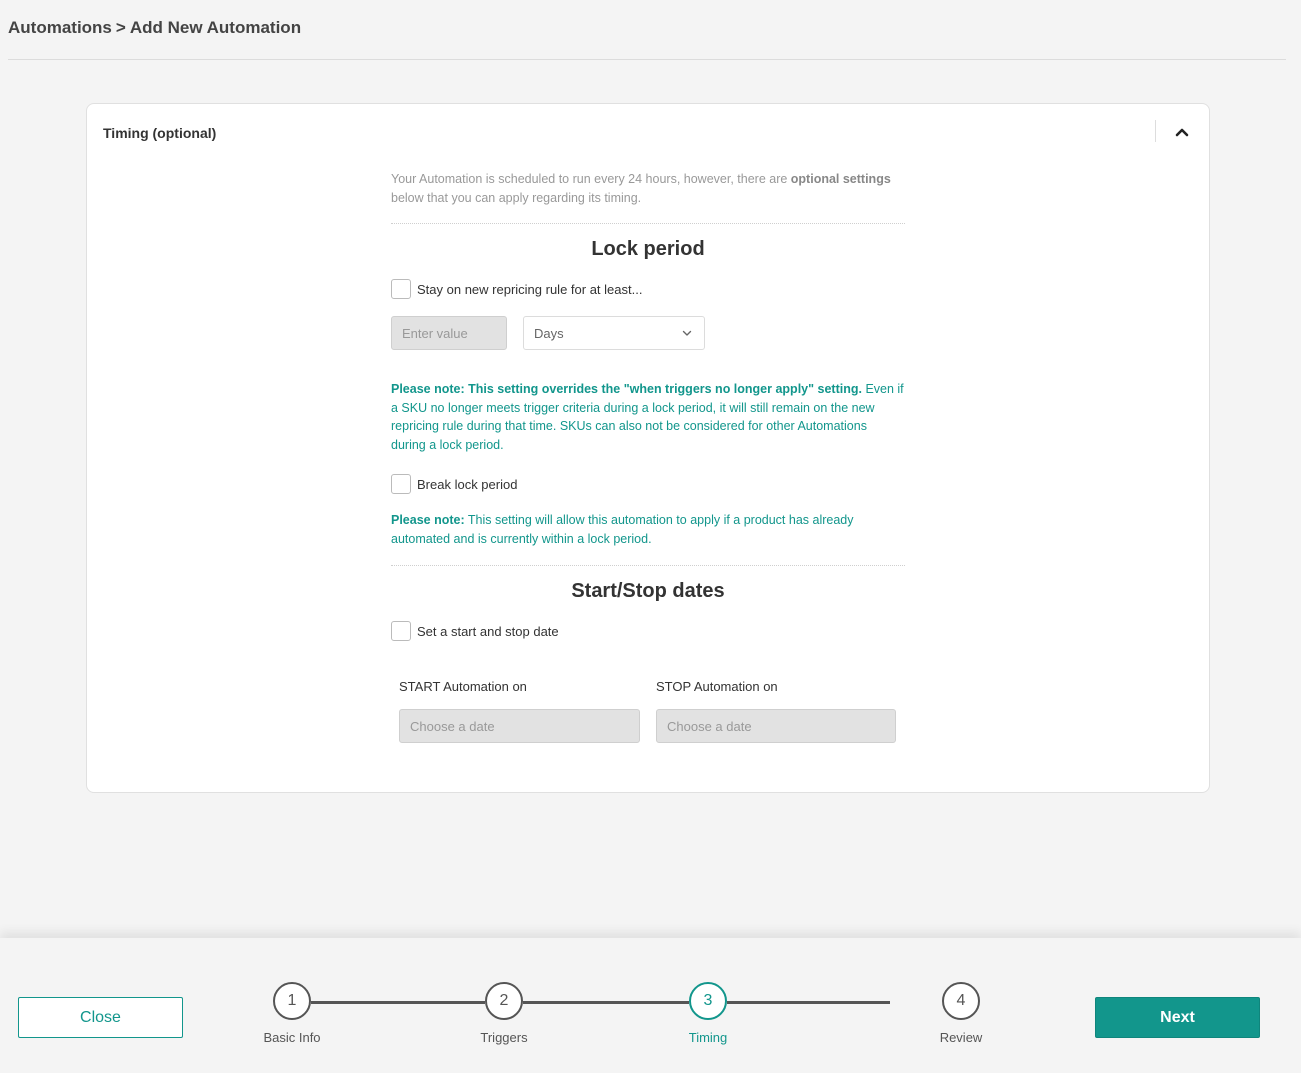  Describe the element at coordinates (160, 133) in the screenshot. I see `panel-title: Timing (optional)` at that location.